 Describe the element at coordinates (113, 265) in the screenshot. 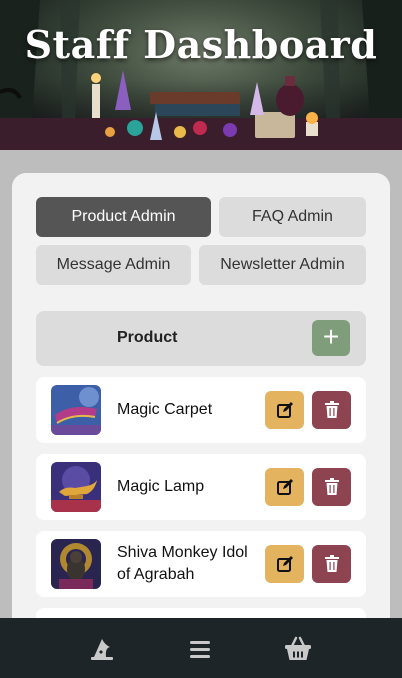

I see `tab-message-admin: Message Admin` at that location.